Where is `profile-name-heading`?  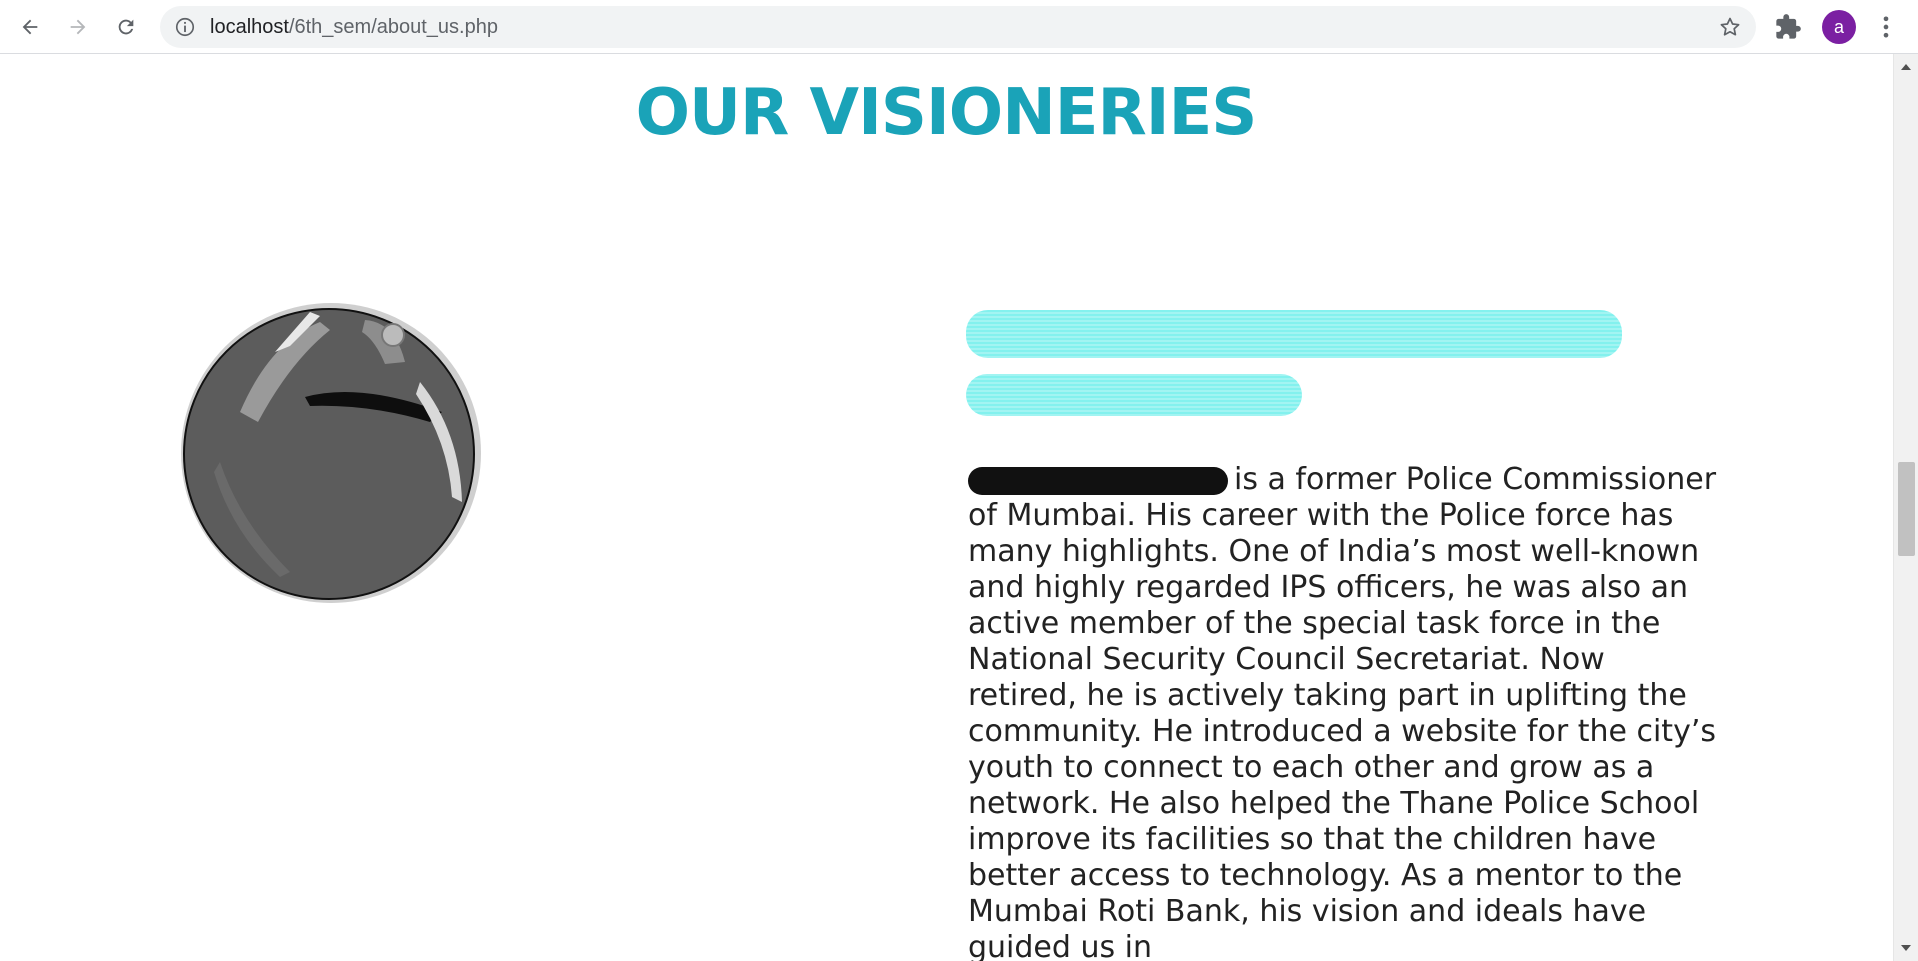
profile-name-heading is located at coordinates (1296, 391).